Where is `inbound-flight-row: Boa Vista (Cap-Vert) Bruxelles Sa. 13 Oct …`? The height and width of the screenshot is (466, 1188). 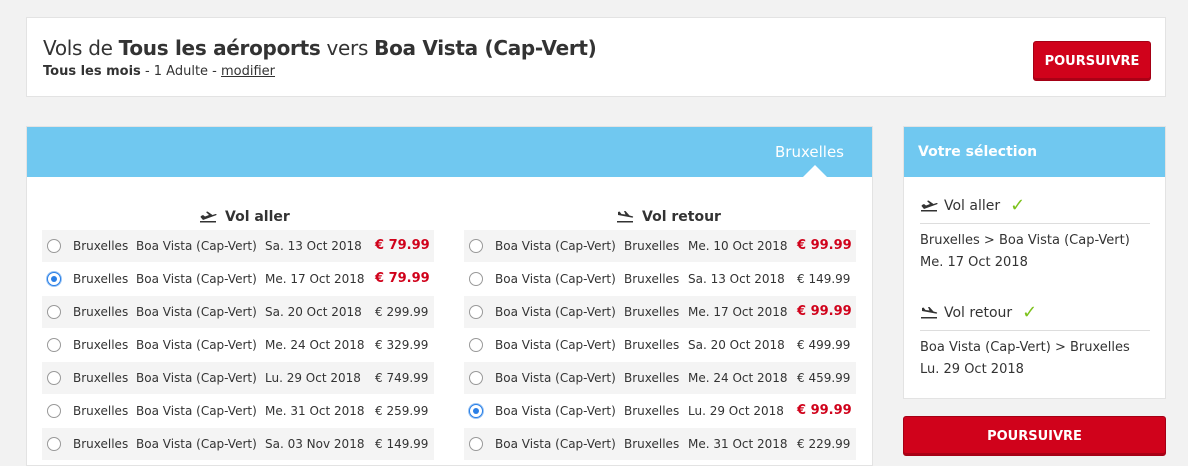 inbound-flight-row: Boa Vista (Cap-Vert) Bruxelles Sa. 13 Oct … is located at coordinates (660, 279).